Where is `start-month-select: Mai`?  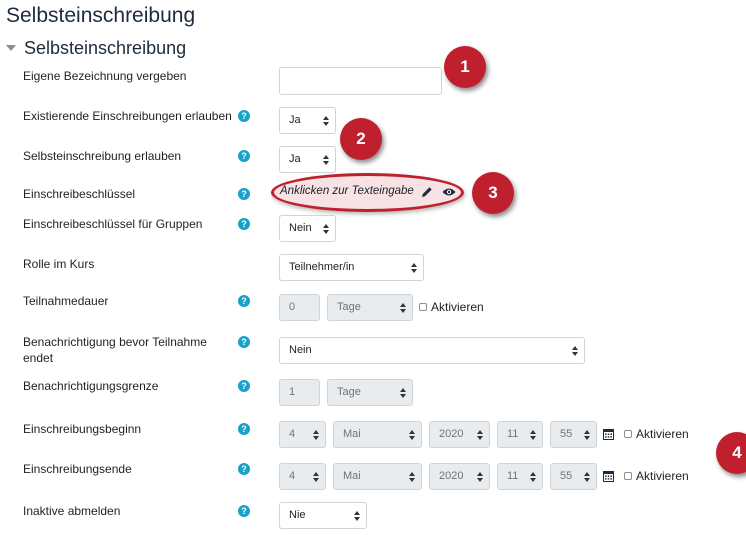
start-month-select: Mai is located at coordinates (377, 434).